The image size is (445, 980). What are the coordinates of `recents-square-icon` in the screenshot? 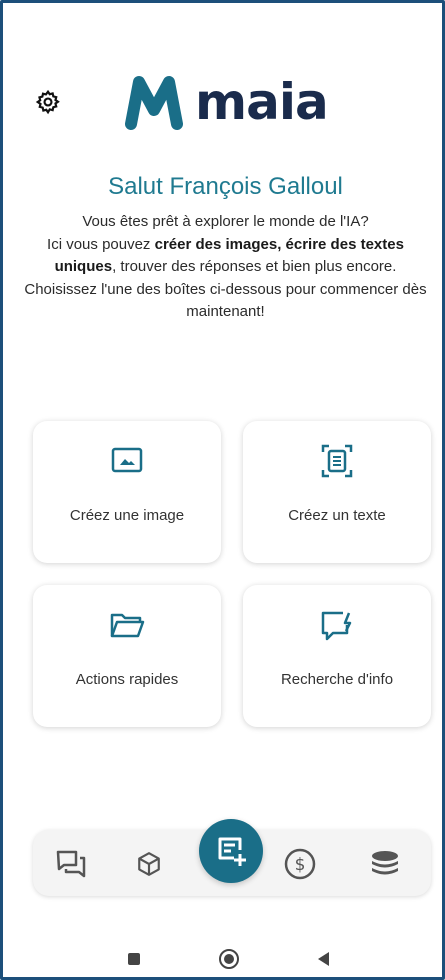 It's located at (134, 959).